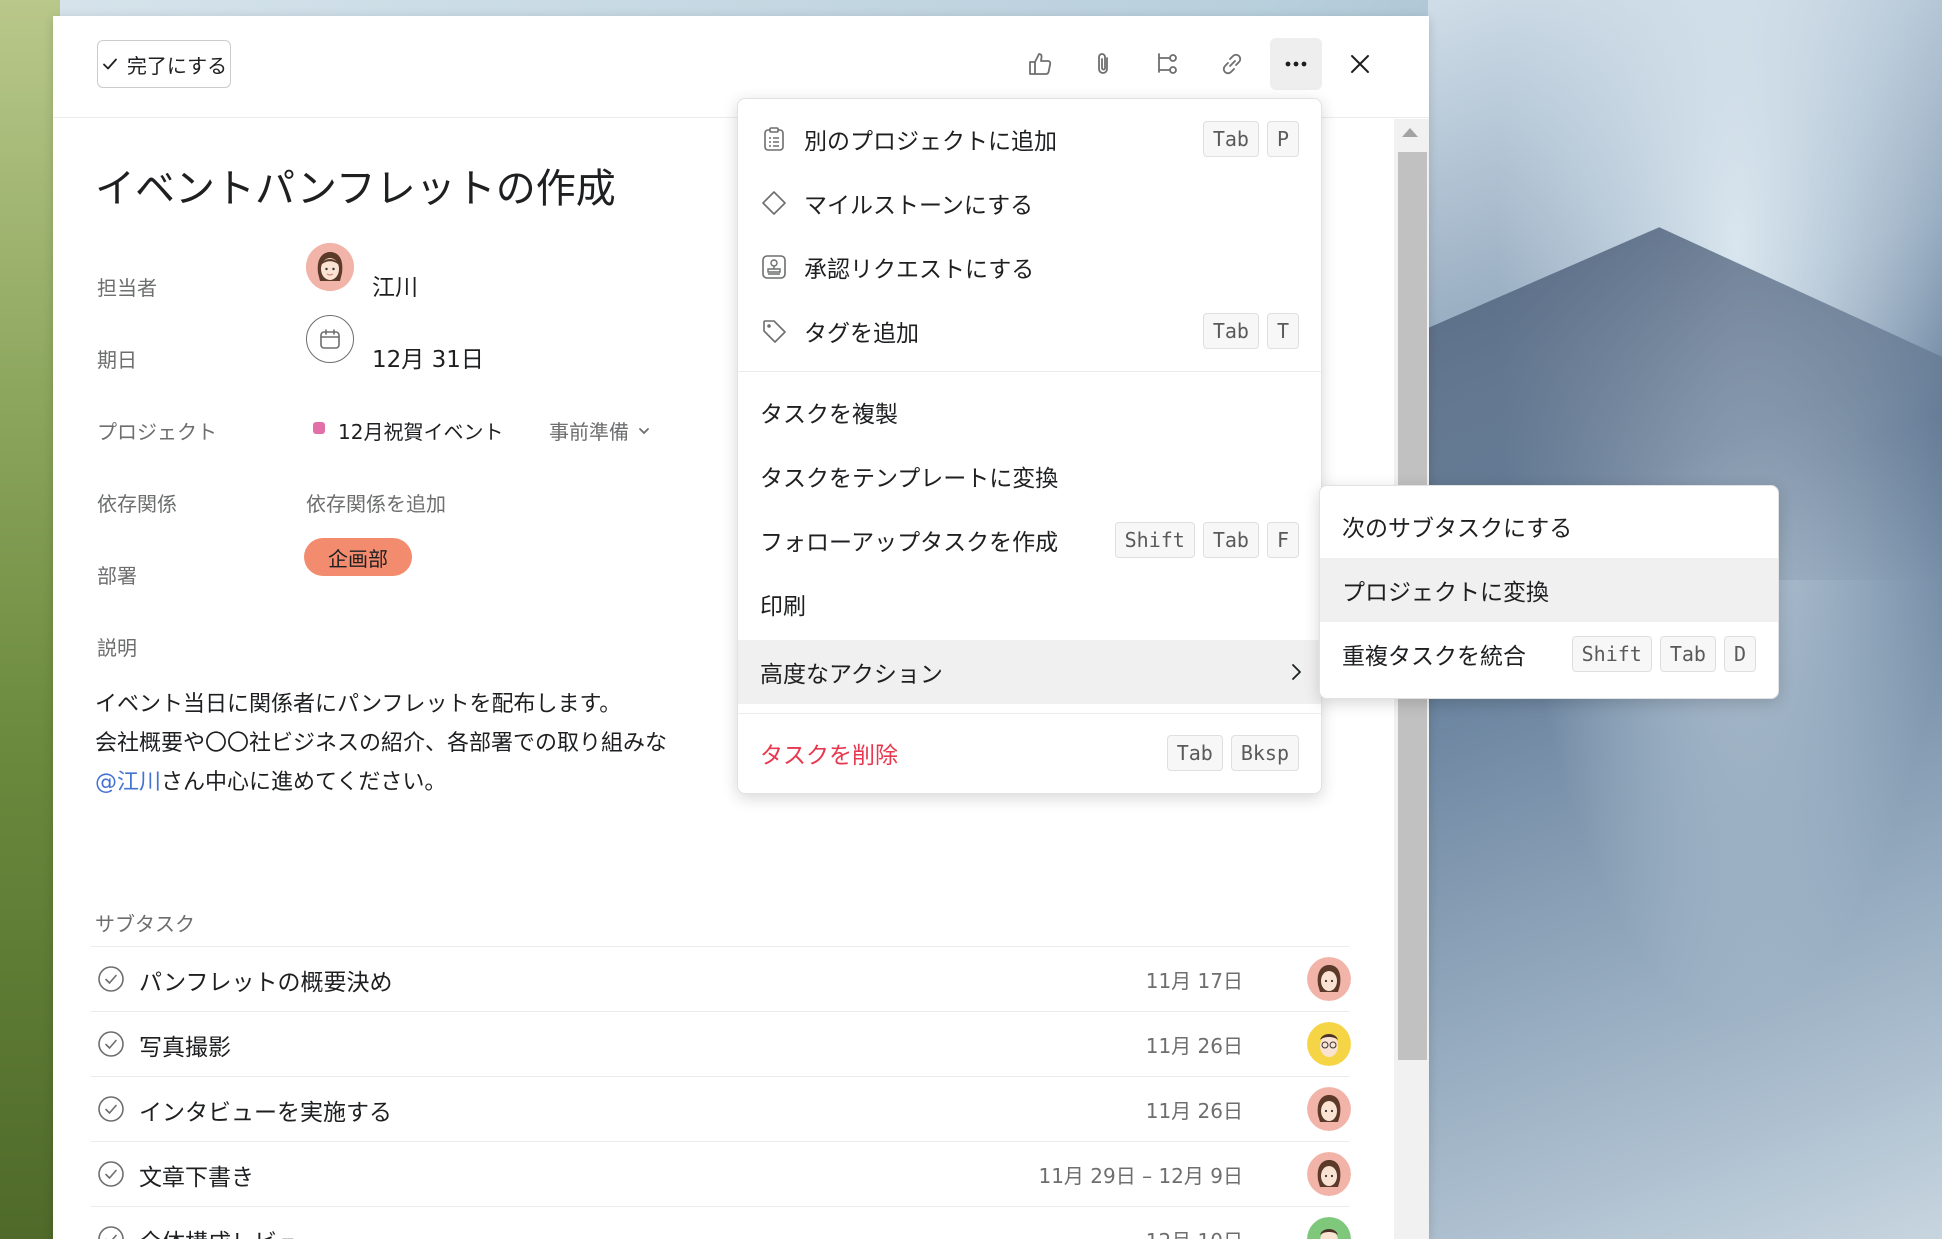  Describe the element at coordinates (117, 360) in the screenshot. I see `due-date-label: 期日` at that location.